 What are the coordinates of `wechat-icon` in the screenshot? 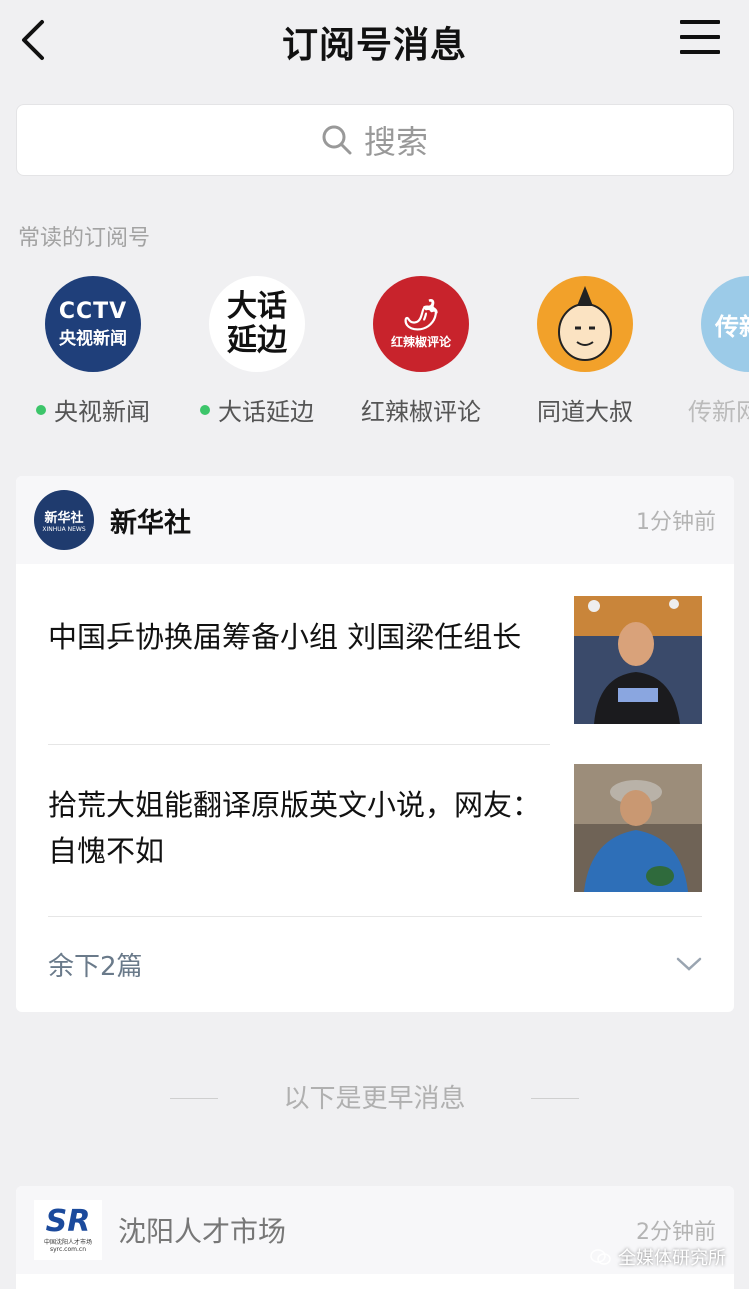 It's located at (600, 1257).